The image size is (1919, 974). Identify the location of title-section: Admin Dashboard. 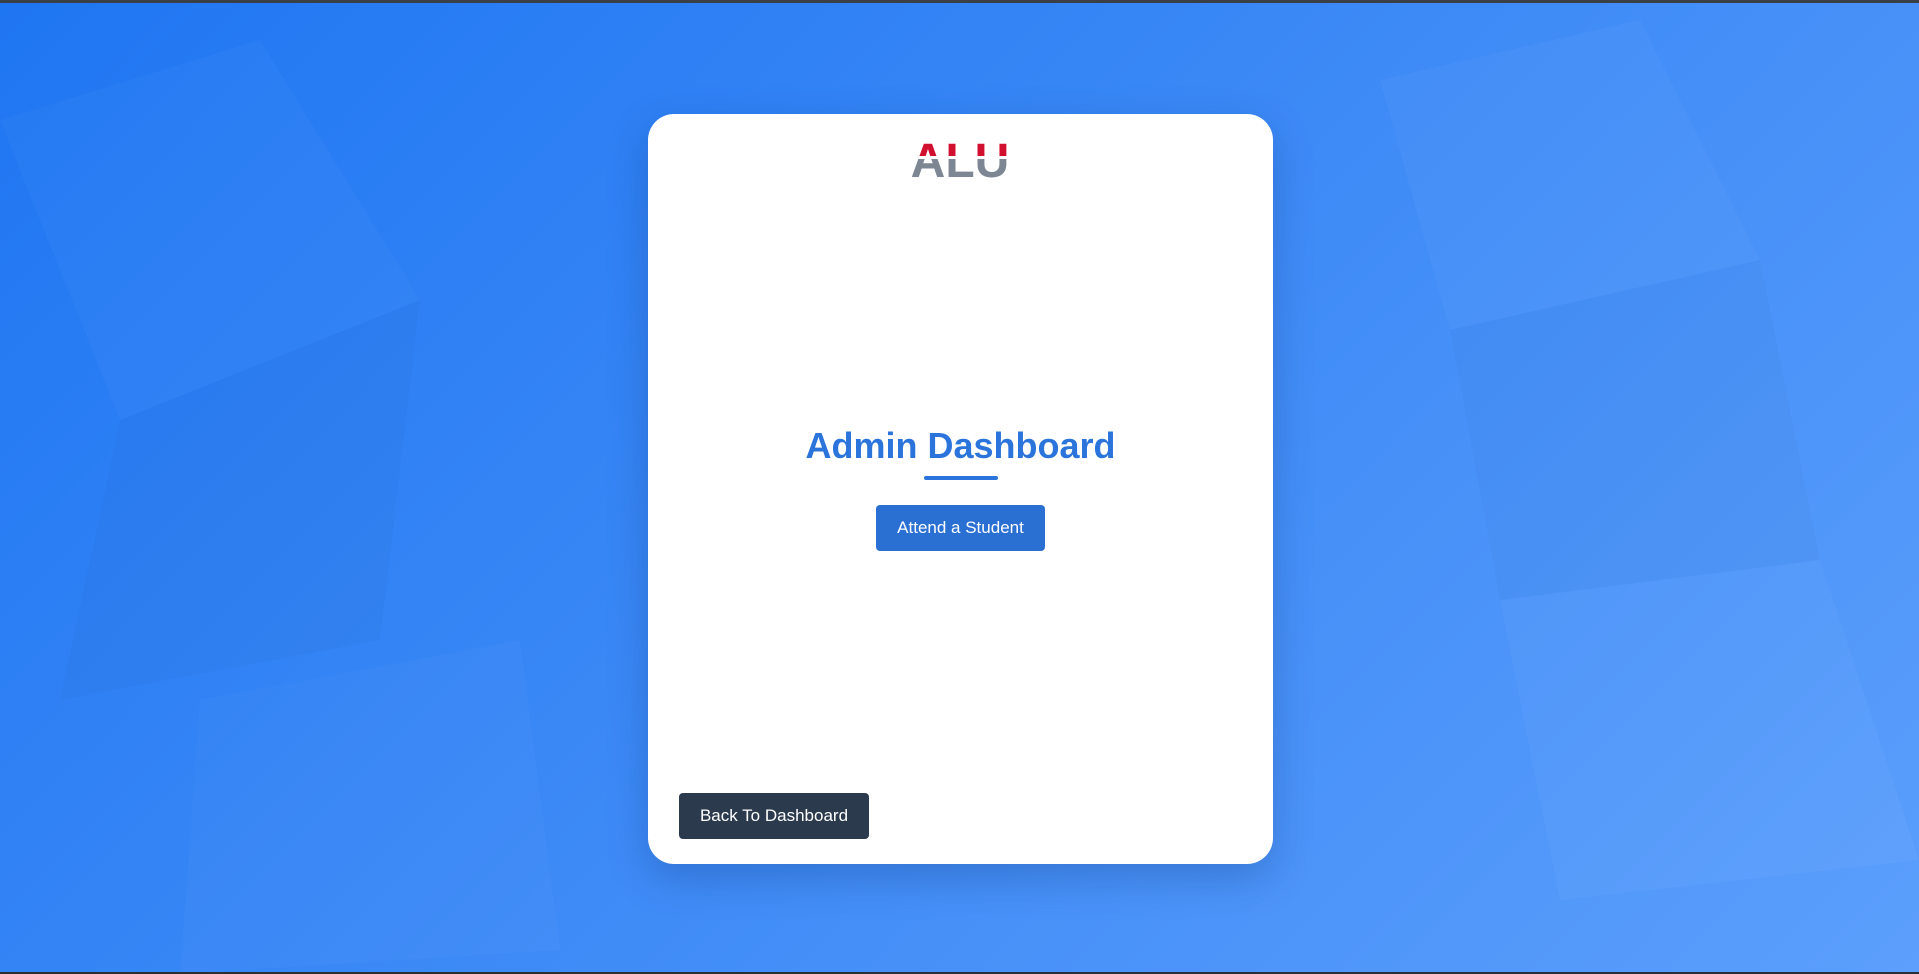
(960, 453).